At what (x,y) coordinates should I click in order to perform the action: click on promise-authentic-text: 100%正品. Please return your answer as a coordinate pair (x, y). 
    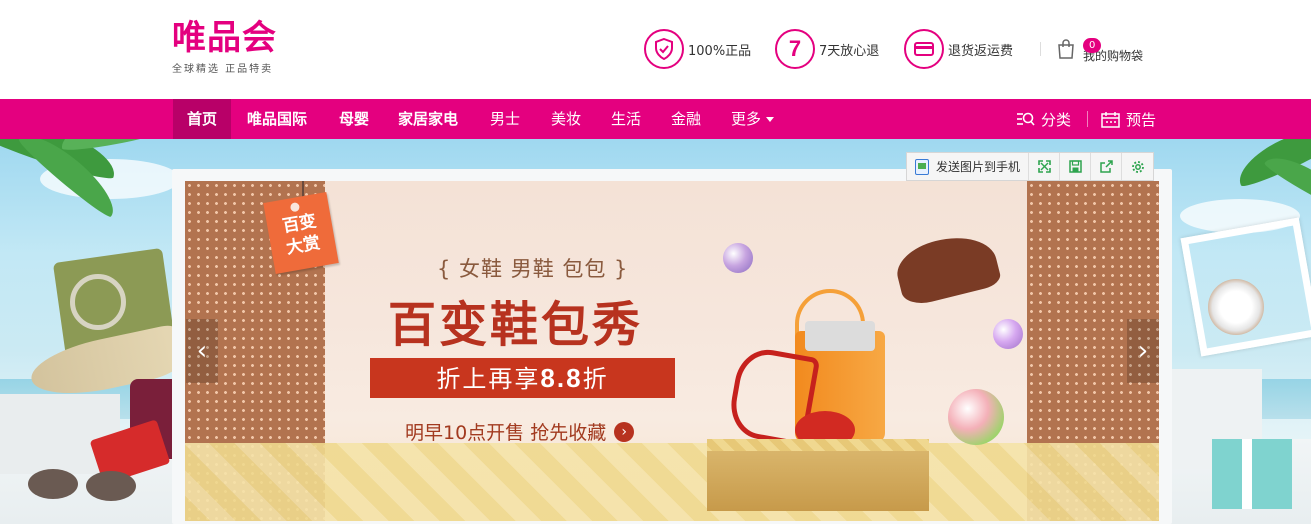
    Looking at the image, I should click on (720, 51).